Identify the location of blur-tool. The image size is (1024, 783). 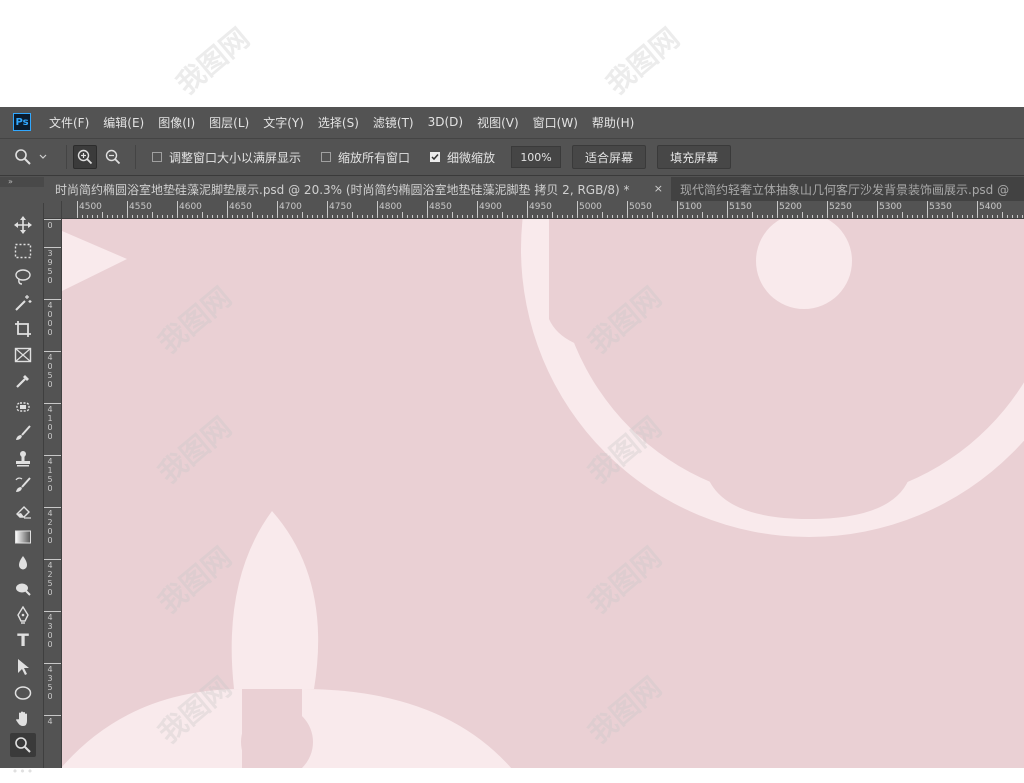
(23, 563).